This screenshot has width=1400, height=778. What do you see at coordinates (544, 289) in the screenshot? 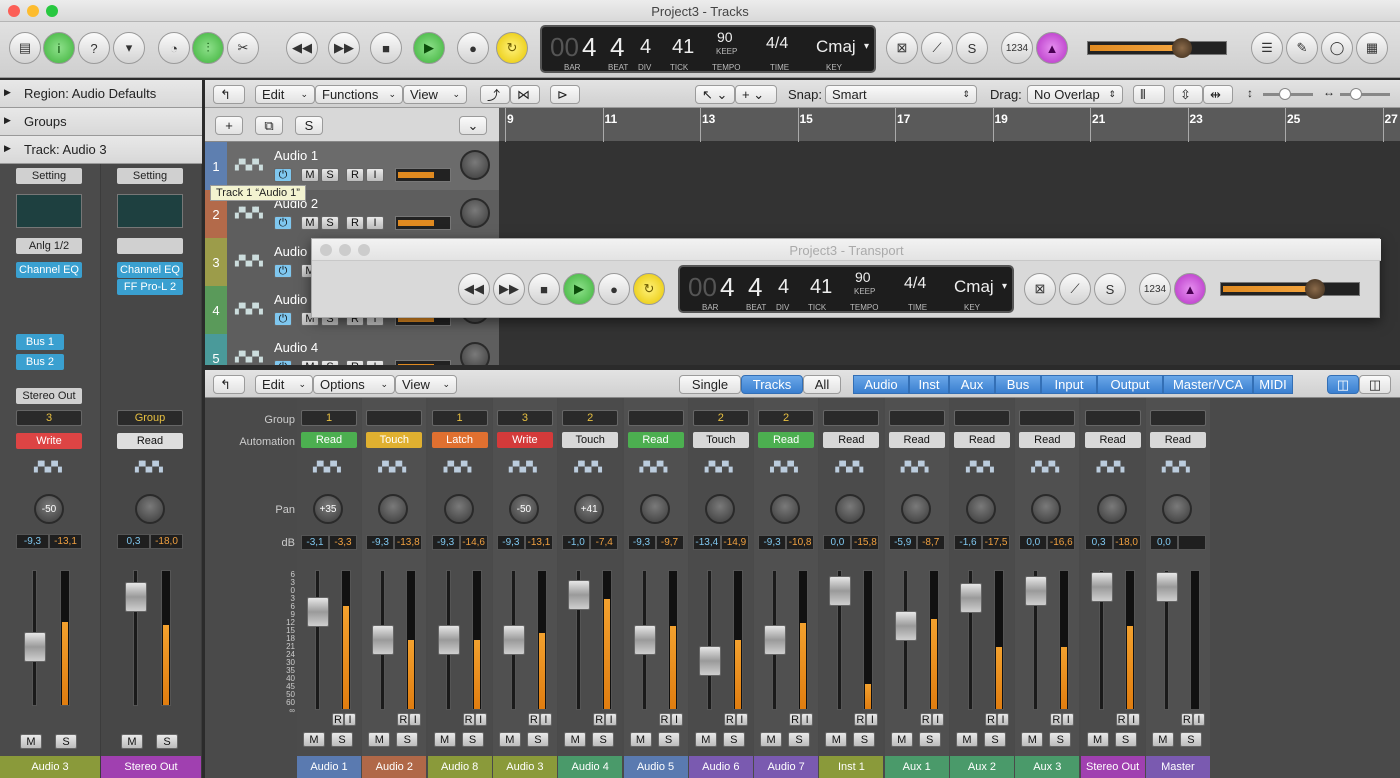
I see `transport-stop-icon: ■` at bounding box center [544, 289].